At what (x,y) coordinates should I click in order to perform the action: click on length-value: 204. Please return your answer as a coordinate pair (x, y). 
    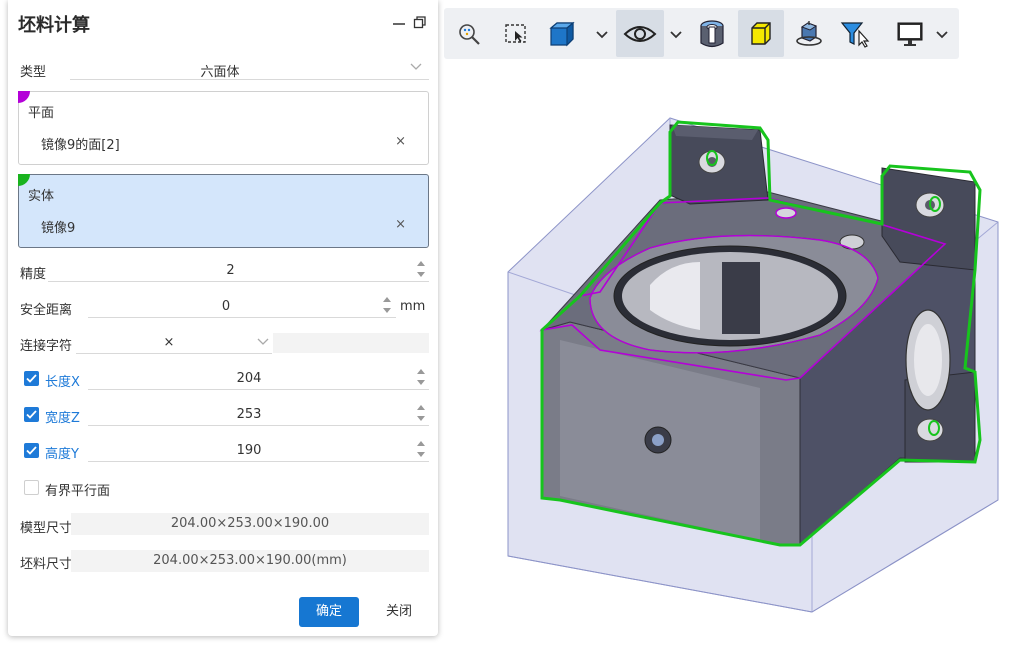
    Looking at the image, I should click on (249, 378).